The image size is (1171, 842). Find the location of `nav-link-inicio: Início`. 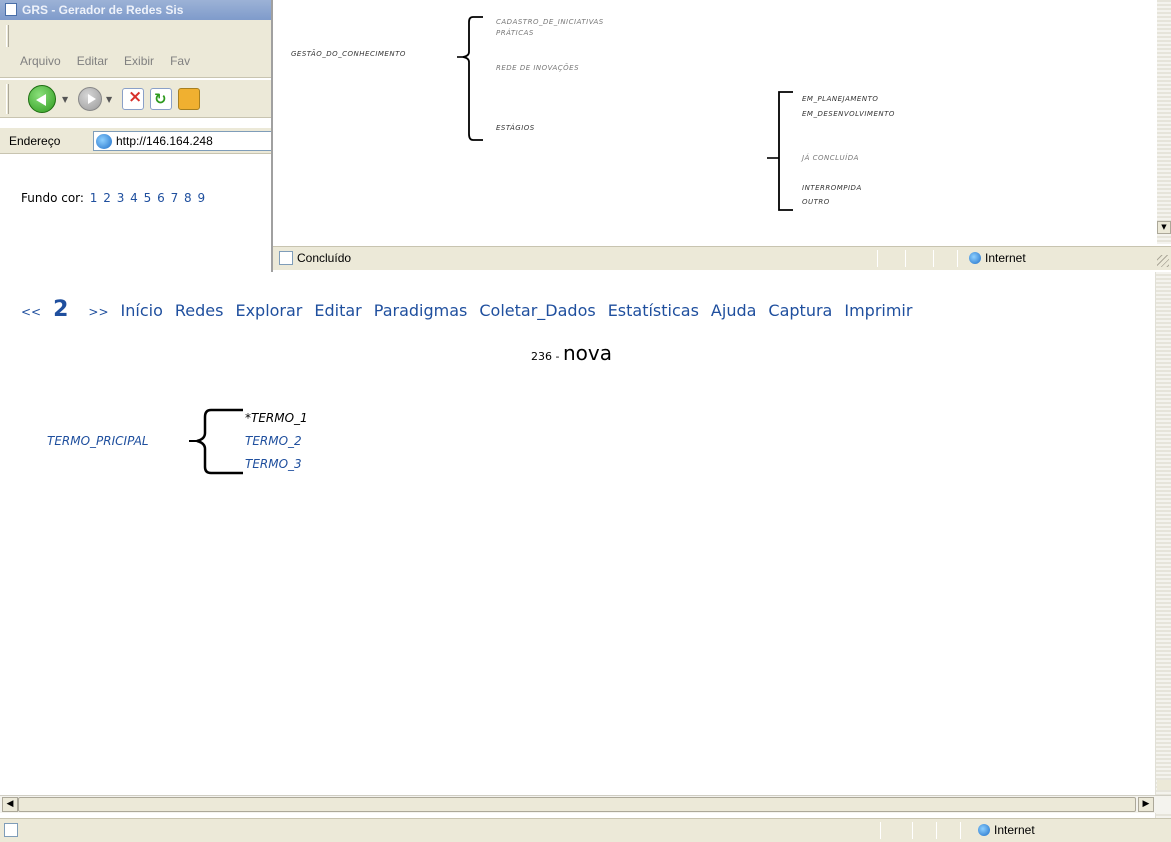

nav-link-inicio: Início is located at coordinates (142, 310).